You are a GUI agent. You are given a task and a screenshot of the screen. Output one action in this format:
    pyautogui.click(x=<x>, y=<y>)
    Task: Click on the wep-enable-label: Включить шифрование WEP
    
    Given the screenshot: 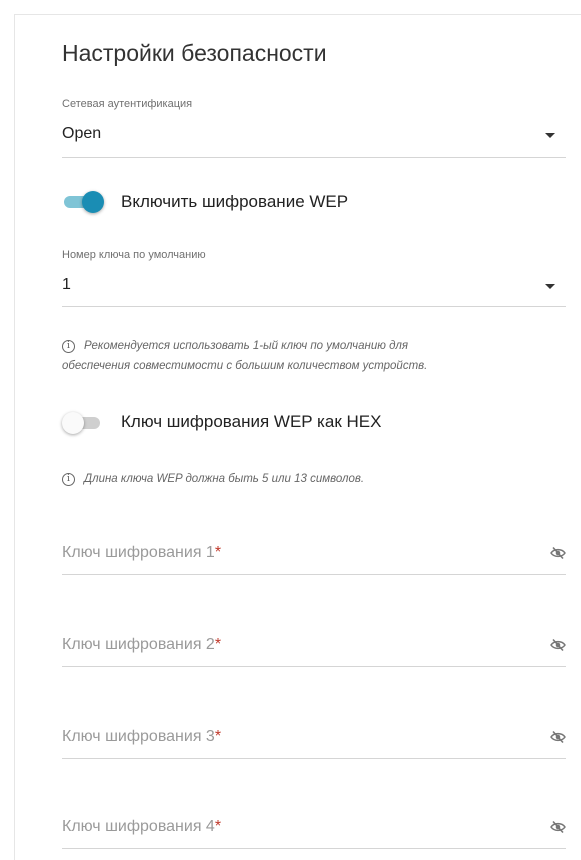 What is the action you would take?
    pyautogui.click(x=235, y=201)
    